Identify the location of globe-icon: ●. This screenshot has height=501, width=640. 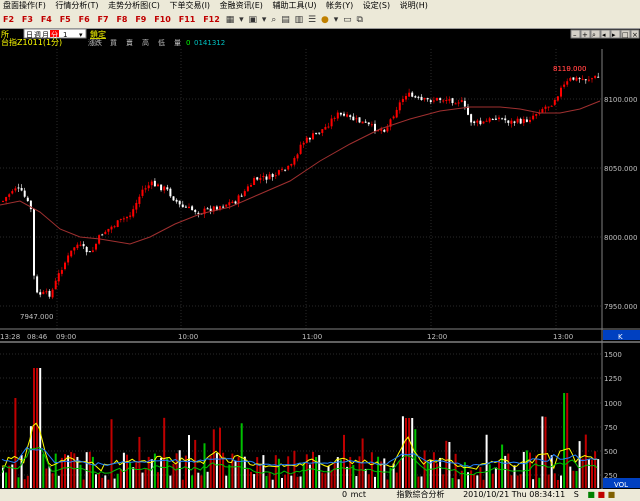
(325, 20).